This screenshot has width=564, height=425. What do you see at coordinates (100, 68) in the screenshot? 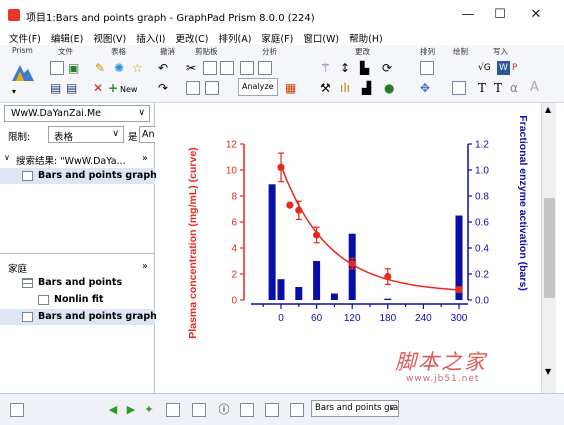
I see `pencil-icon: ✎` at bounding box center [100, 68].